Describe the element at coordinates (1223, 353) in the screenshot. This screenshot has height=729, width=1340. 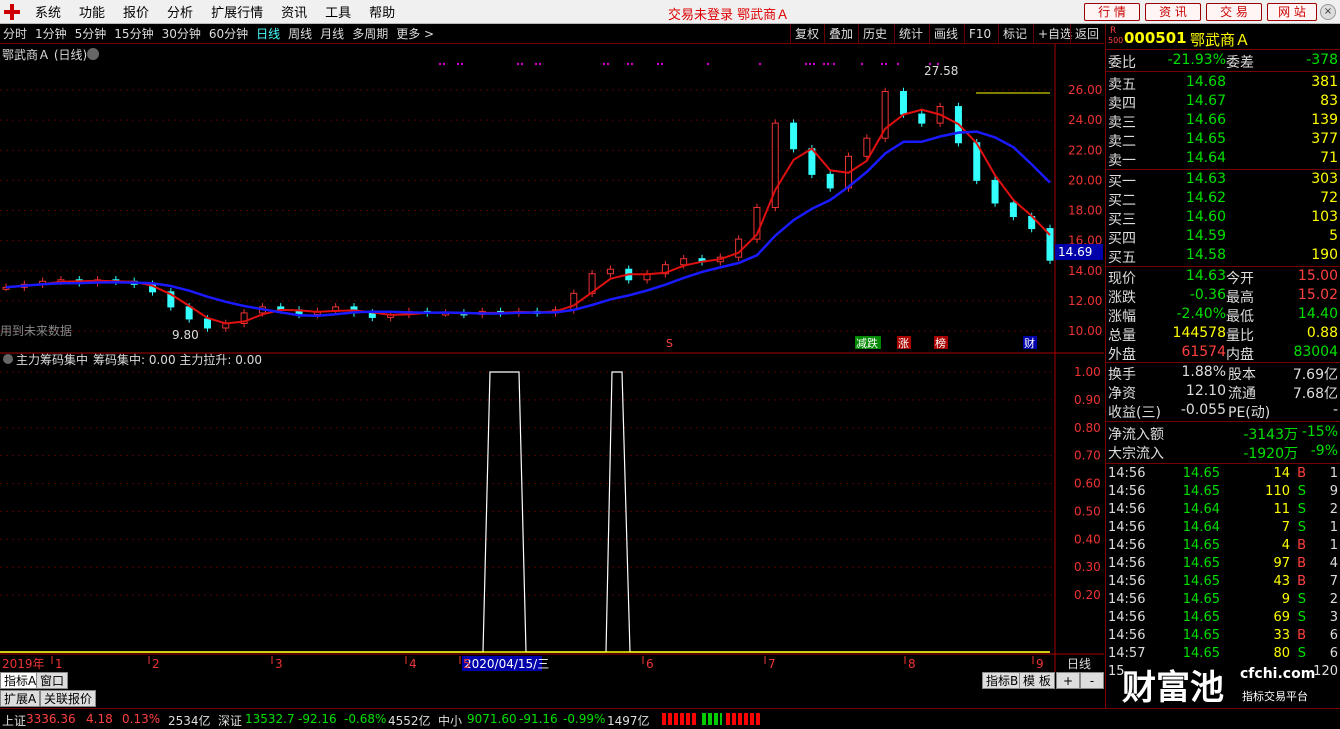
I see `quote-row: 外盘 61574 内盘 83004` at that location.